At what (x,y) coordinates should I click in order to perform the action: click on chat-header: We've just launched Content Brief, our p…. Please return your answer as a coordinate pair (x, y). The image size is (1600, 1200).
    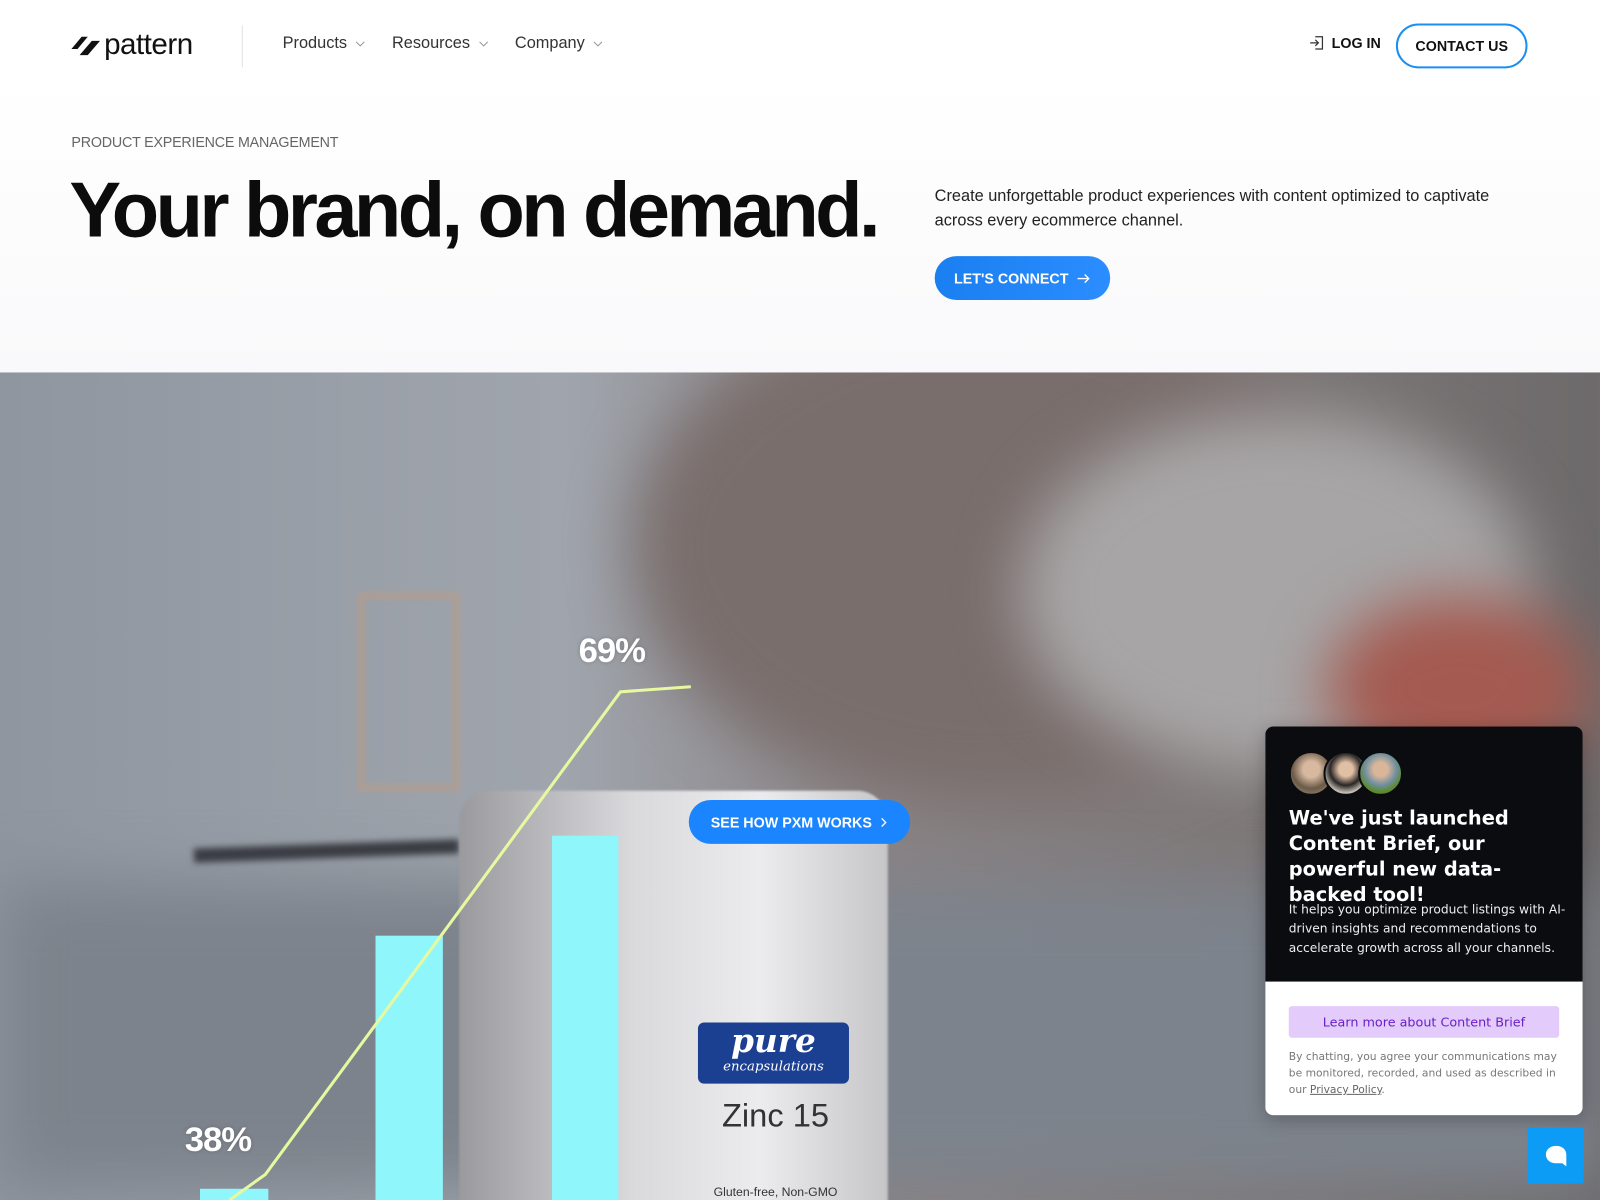
    Looking at the image, I should click on (1424, 854).